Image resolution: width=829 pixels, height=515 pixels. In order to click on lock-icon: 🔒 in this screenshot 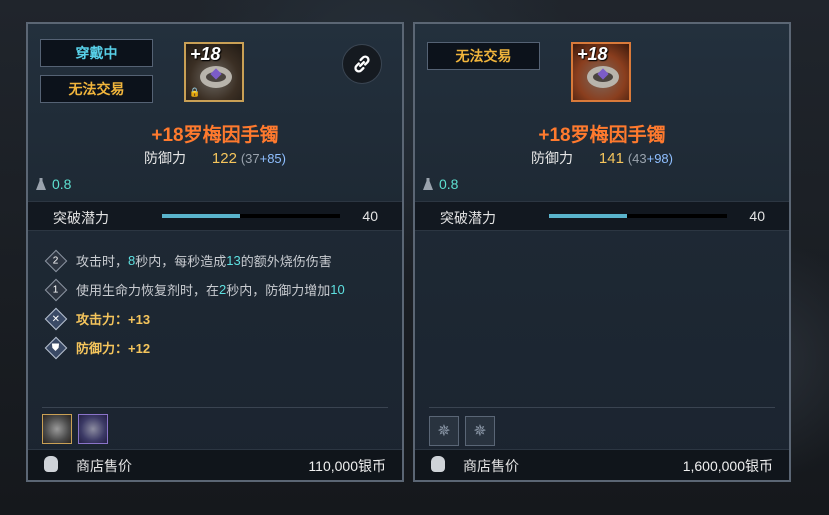, I will do `click(195, 92)`.